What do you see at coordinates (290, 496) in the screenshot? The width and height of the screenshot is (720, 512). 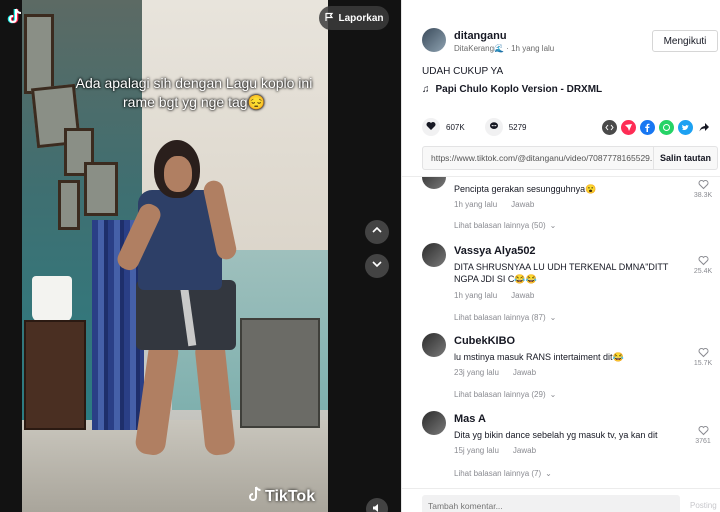 I see `watermark-label: TikTok` at bounding box center [290, 496].